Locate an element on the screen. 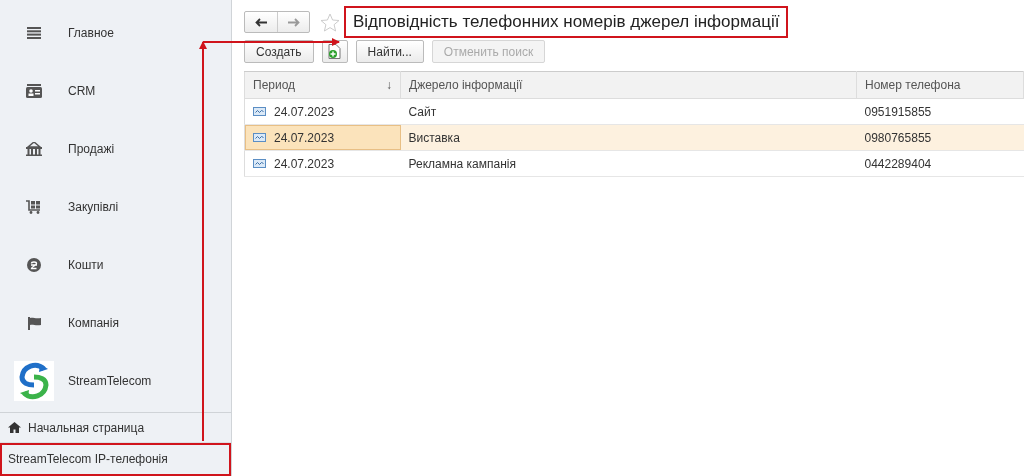 This screenshot has width=1024, height=476. flag-icon is located at coordinates (34, 323).